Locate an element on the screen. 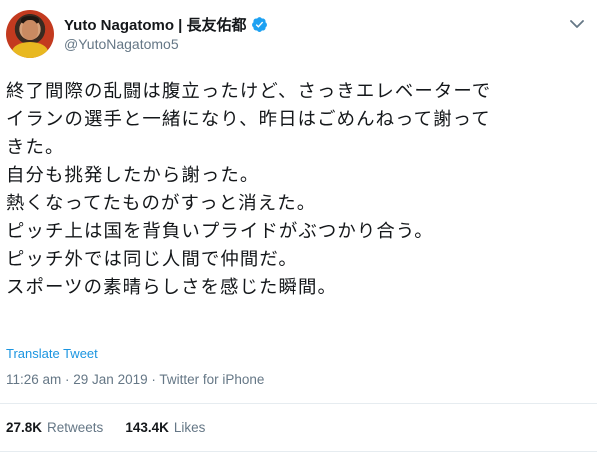  author-name-row: Yuto Nagatomo | 長友佑都 is located at coordinates (166, 24).